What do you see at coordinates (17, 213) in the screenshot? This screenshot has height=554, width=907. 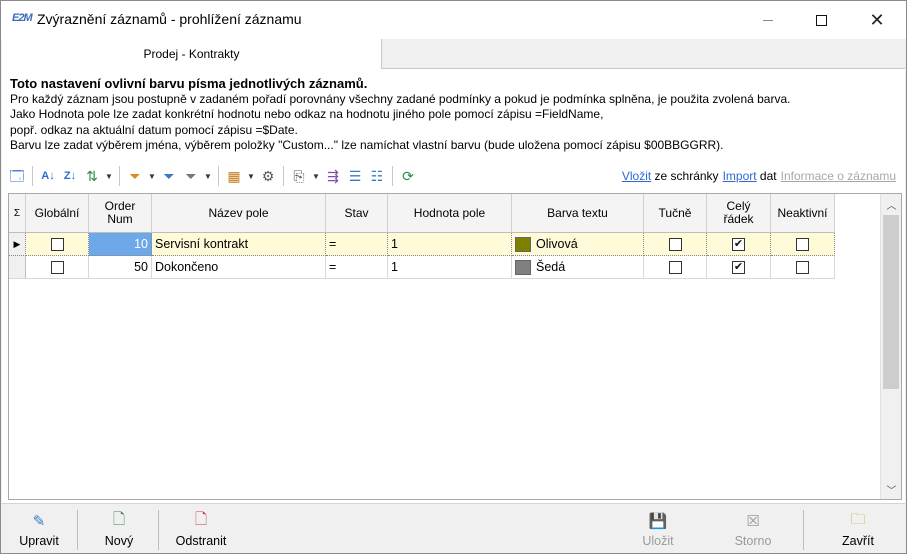 I see `sum-column-header: Σ` at bounding box center [17, 213].